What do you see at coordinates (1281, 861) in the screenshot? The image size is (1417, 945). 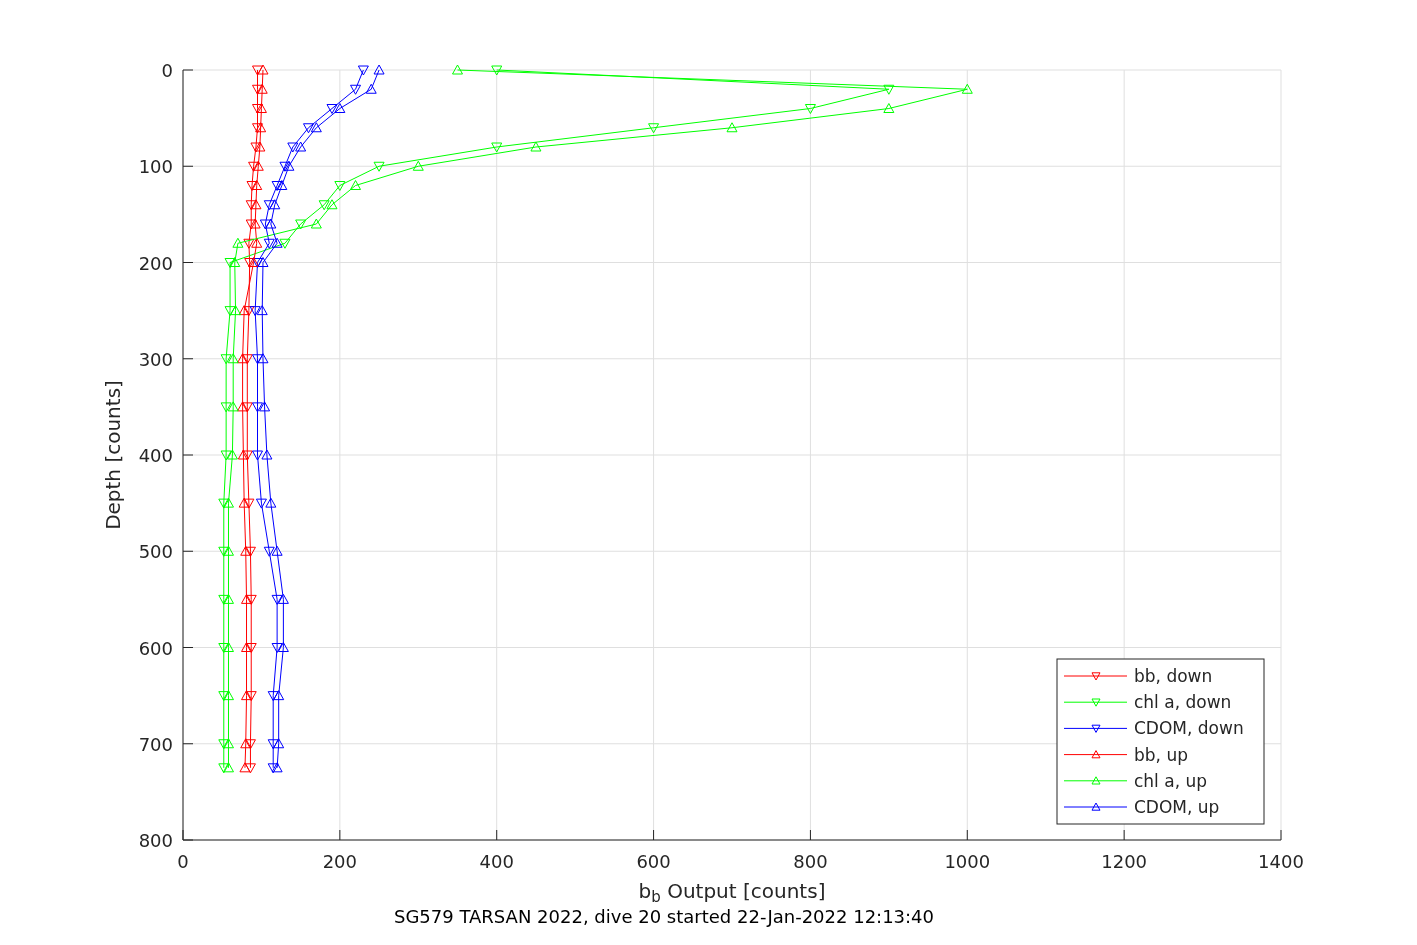 I see `x-tick-label: 1400` at bounding box center [1281, 861].